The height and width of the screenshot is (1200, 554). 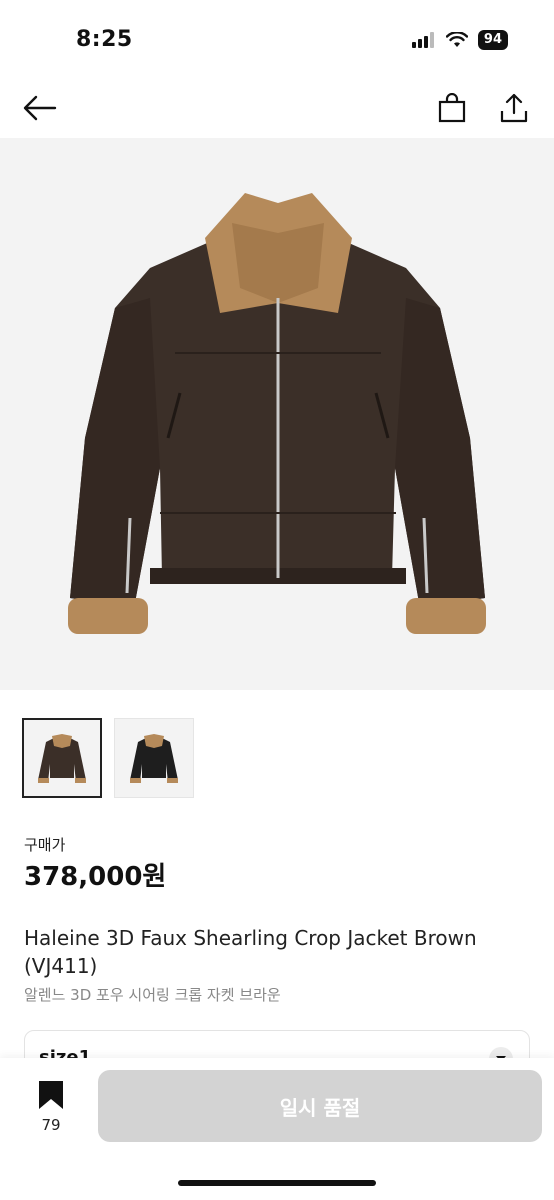 I want to click on top-navigation, so click(x=277, y=107).